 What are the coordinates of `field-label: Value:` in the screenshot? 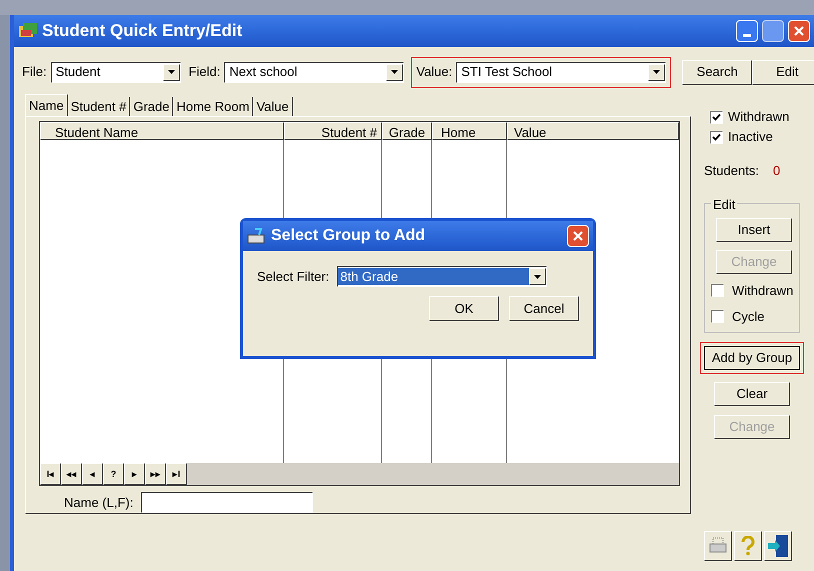 It's located at (434, 72).